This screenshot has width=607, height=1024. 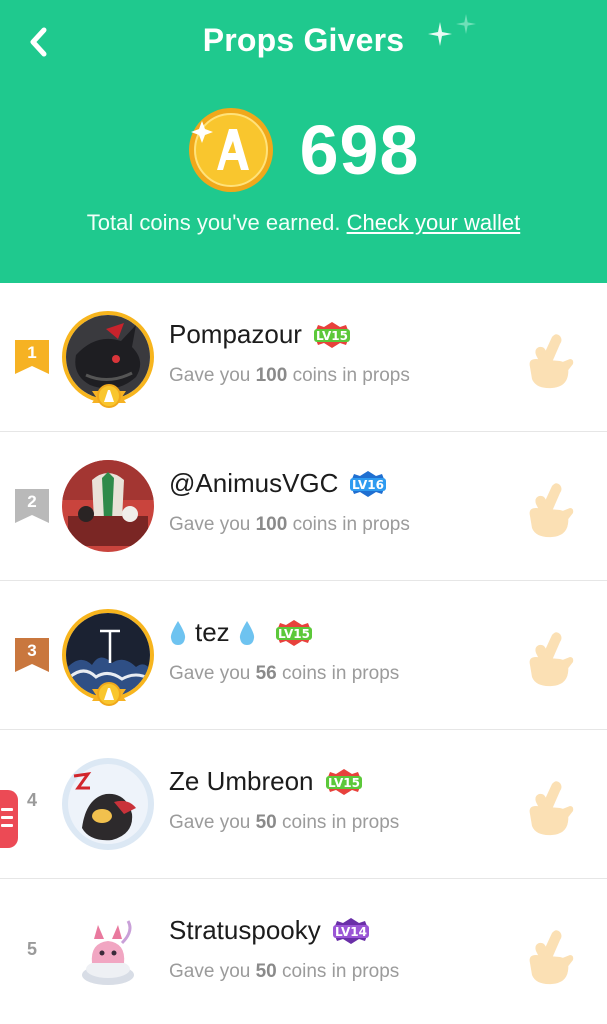 I want to click on level-badge: LV16, so click(x=368, y=483).